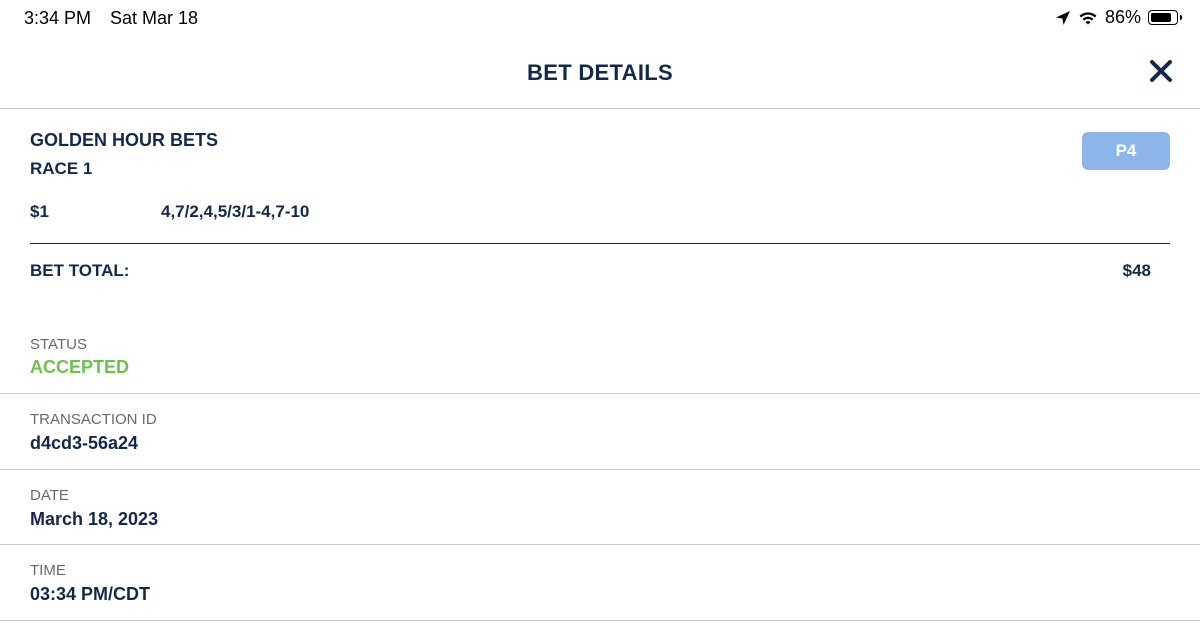 The height and width of the screenshot is (631, 1200). I want to click on divider, so click(600, 243).